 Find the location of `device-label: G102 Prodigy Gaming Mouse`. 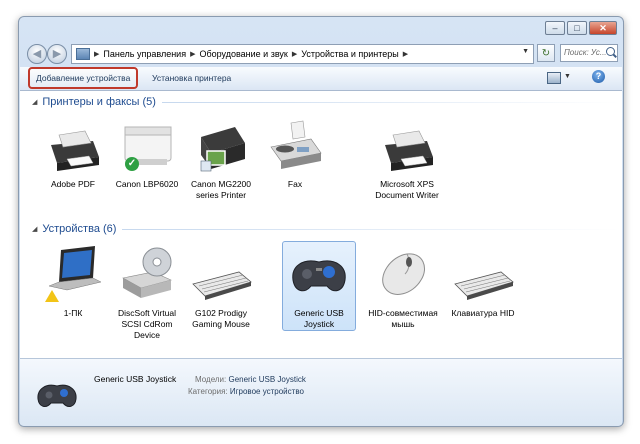

device-label: G102 Prodigy Gaming Mouse is located at coordinates (221, 318).